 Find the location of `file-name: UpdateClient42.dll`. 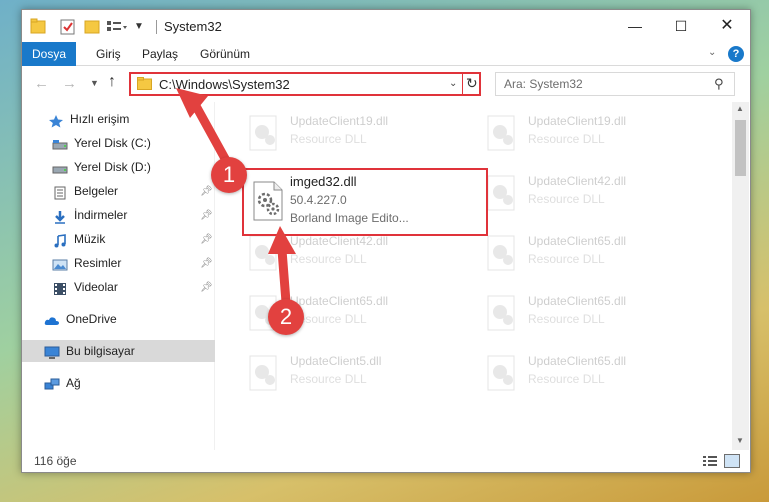

file-name: UpdateClient42.dll is located at coordinates (339, 241).